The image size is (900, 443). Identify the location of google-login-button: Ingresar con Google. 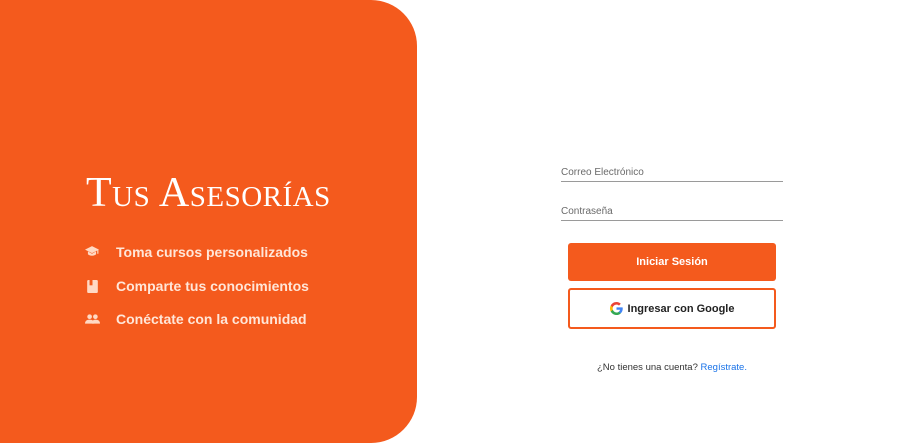
(672, 308).